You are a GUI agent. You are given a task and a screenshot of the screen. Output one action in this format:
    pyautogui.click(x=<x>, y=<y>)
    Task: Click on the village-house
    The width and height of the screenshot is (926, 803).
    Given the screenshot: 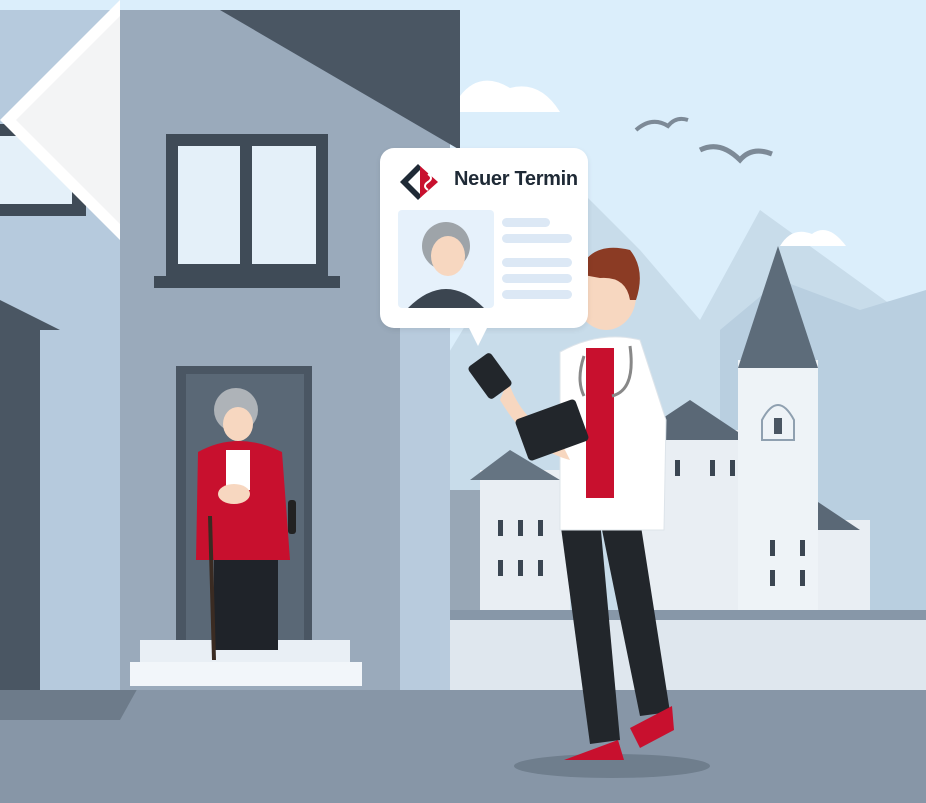 What is the action you would take?
    pyautogui.click(x=525, y=540)
    